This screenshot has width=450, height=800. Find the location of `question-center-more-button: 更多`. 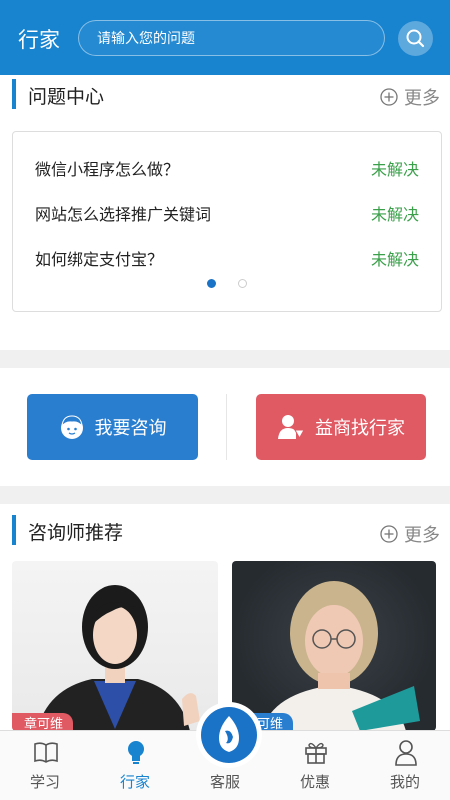

question-center-more-button: 更多 is located at coordinates (410, 97).